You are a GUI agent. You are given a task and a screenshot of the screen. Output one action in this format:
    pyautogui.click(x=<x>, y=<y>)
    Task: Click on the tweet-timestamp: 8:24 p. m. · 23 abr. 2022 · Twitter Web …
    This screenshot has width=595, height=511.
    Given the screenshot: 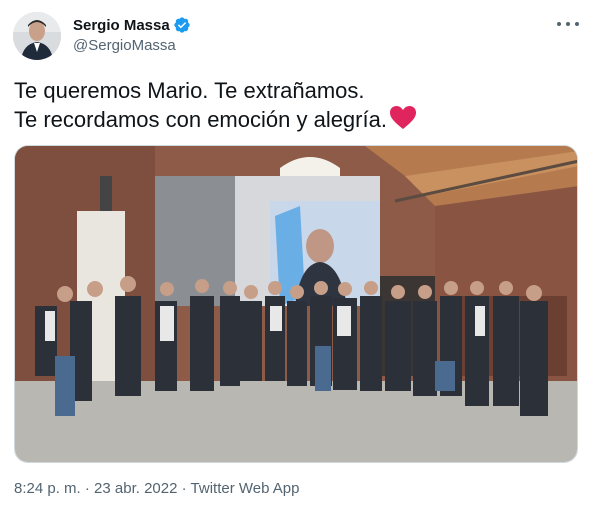 What is the action you would take?
    pyautogui.click(x=157, y=488)
    